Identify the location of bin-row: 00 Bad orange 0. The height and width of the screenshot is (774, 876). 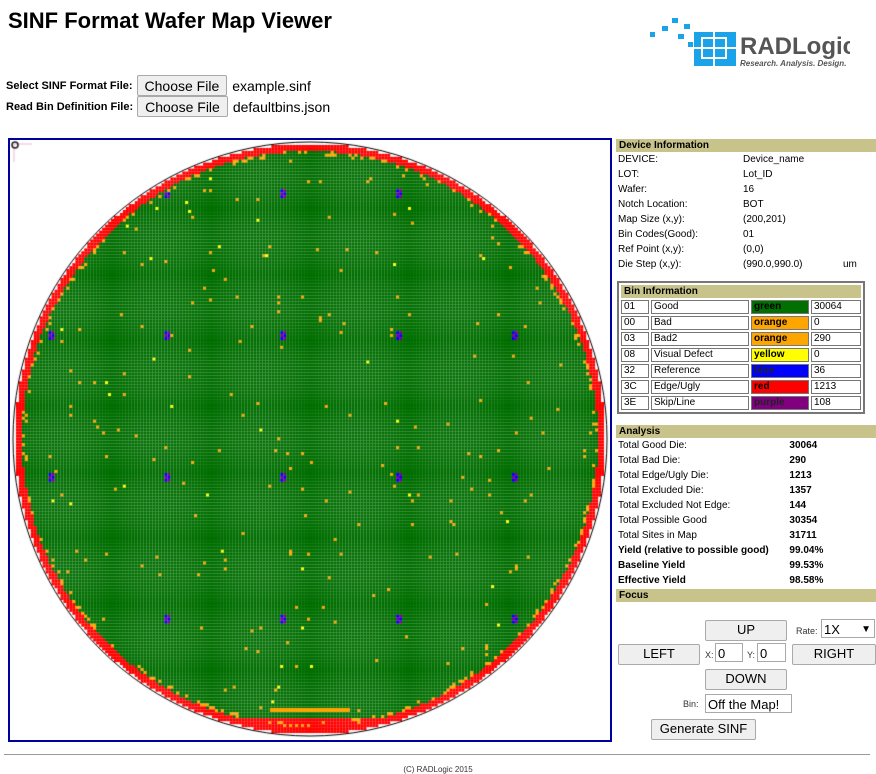
(741, 323).